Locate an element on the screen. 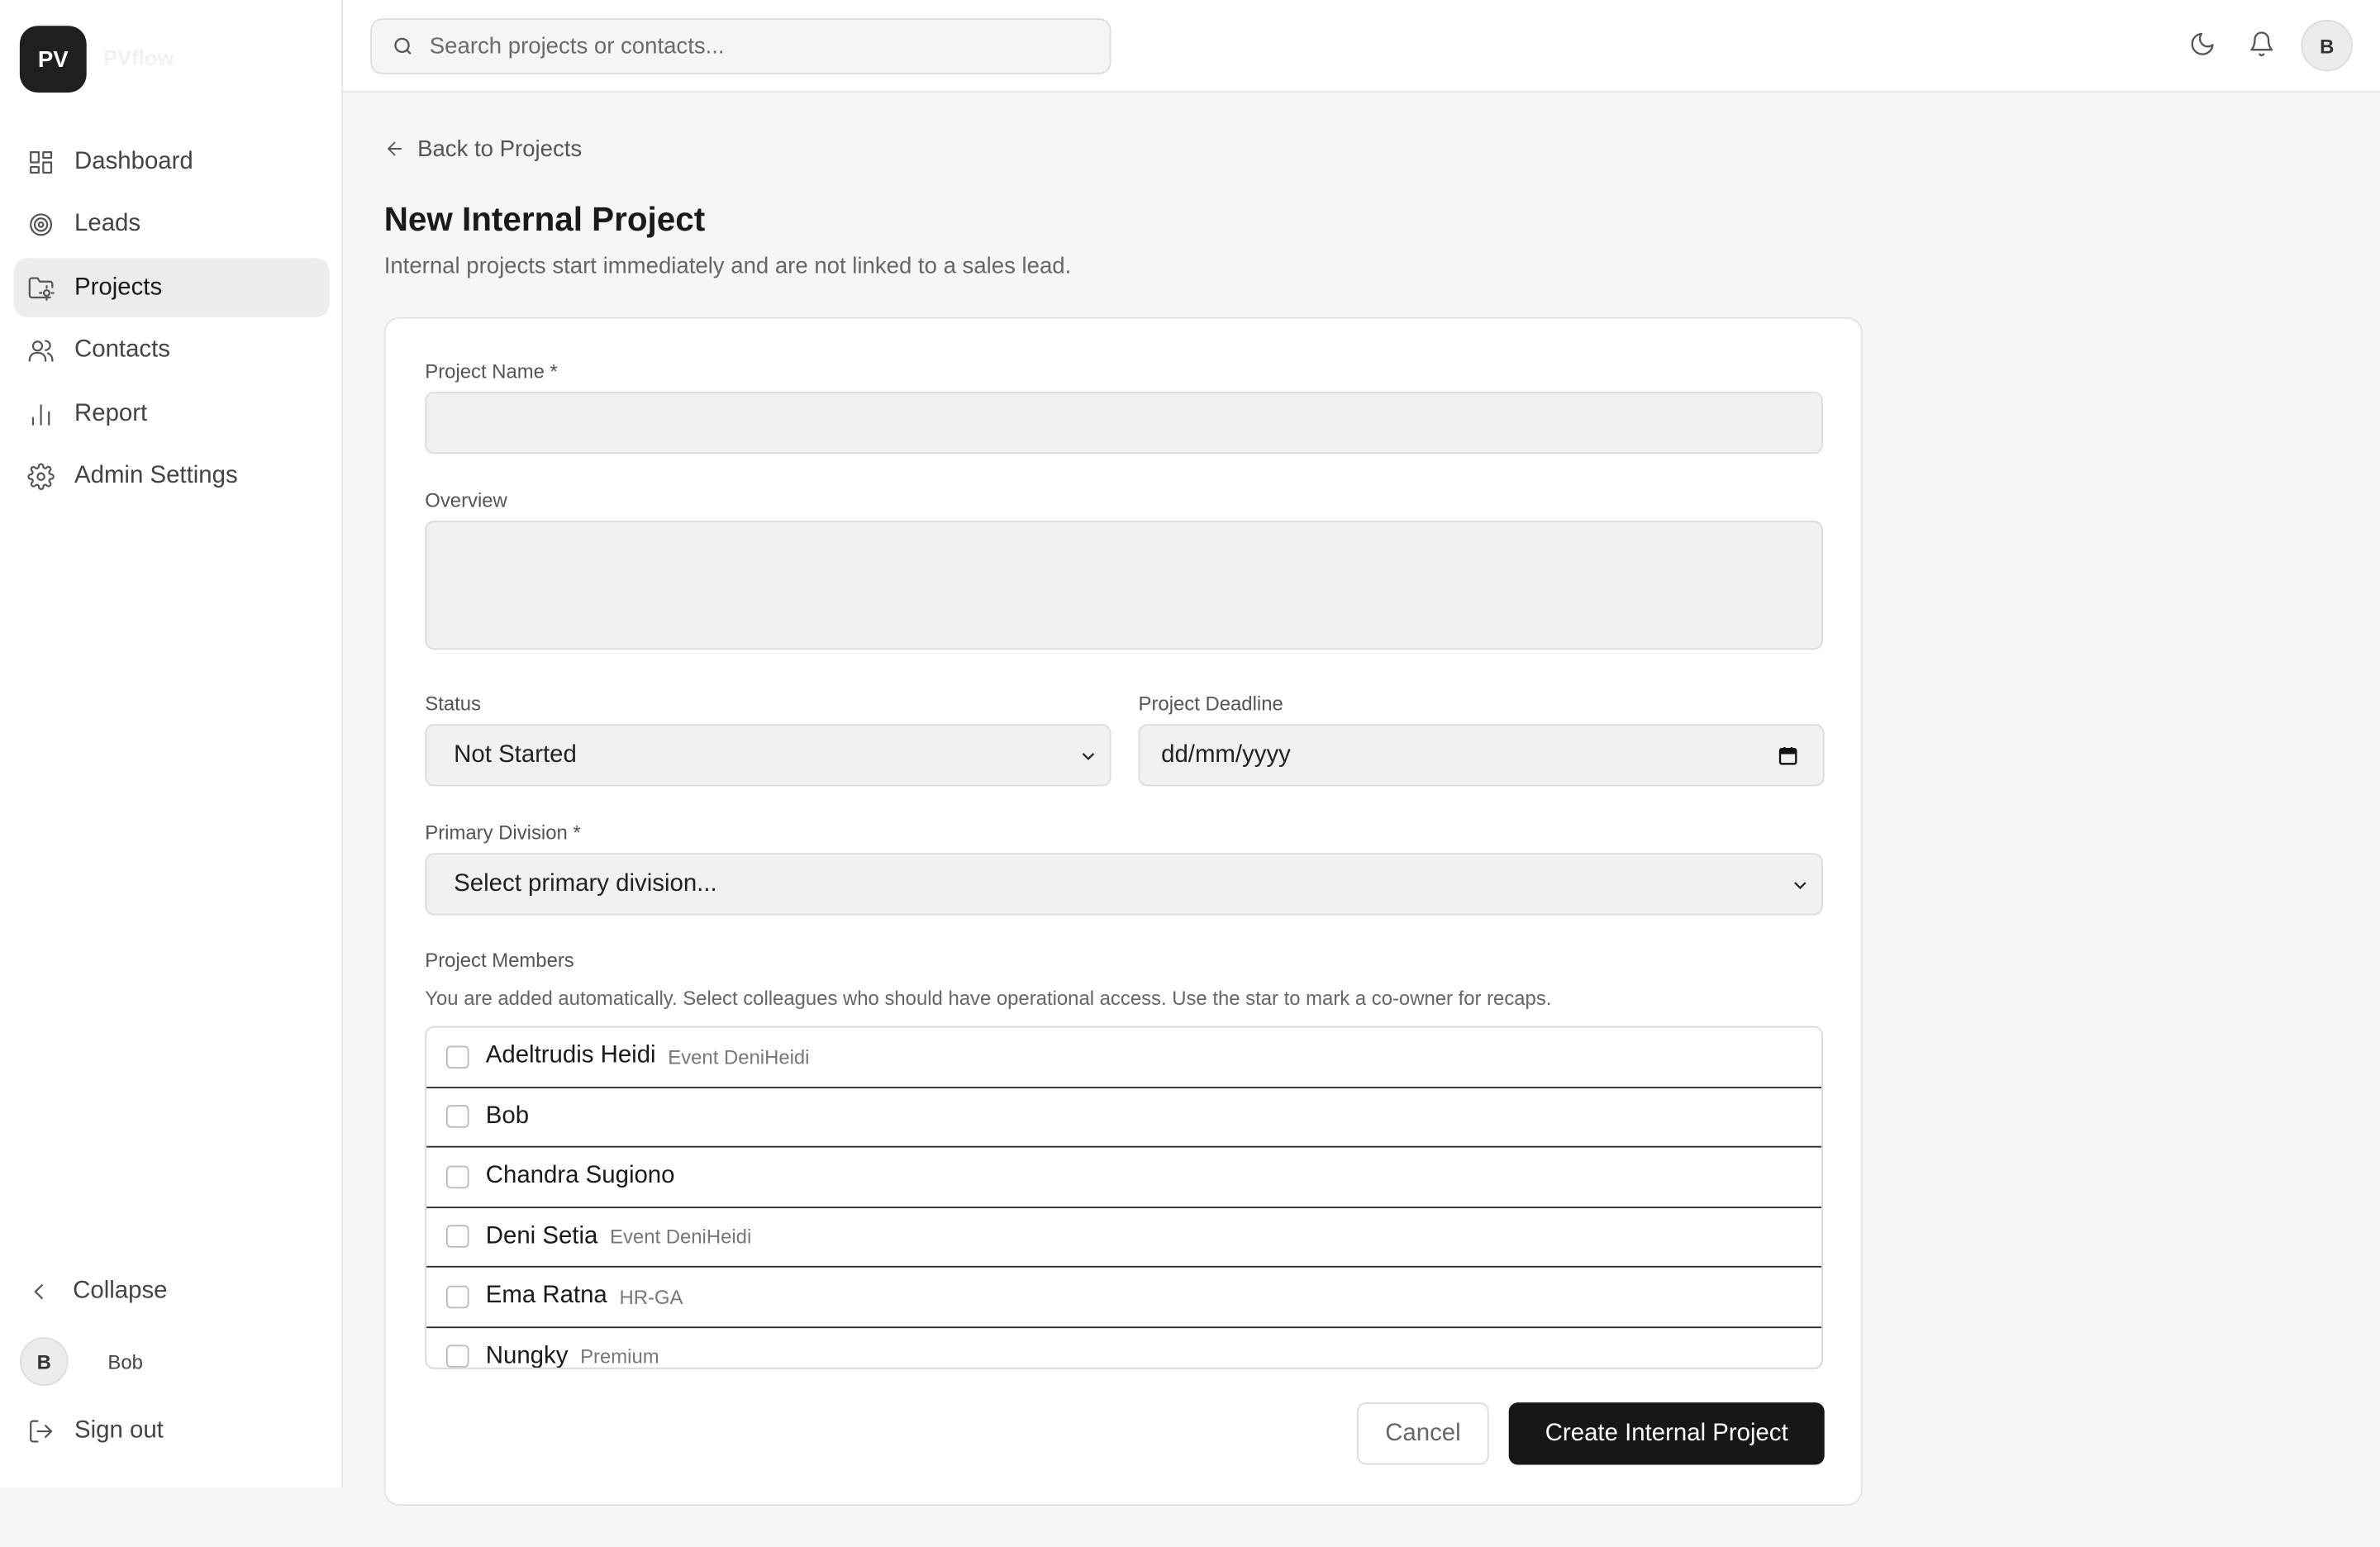  sidebar-item-report: Report is located at coordinates (172, 414).